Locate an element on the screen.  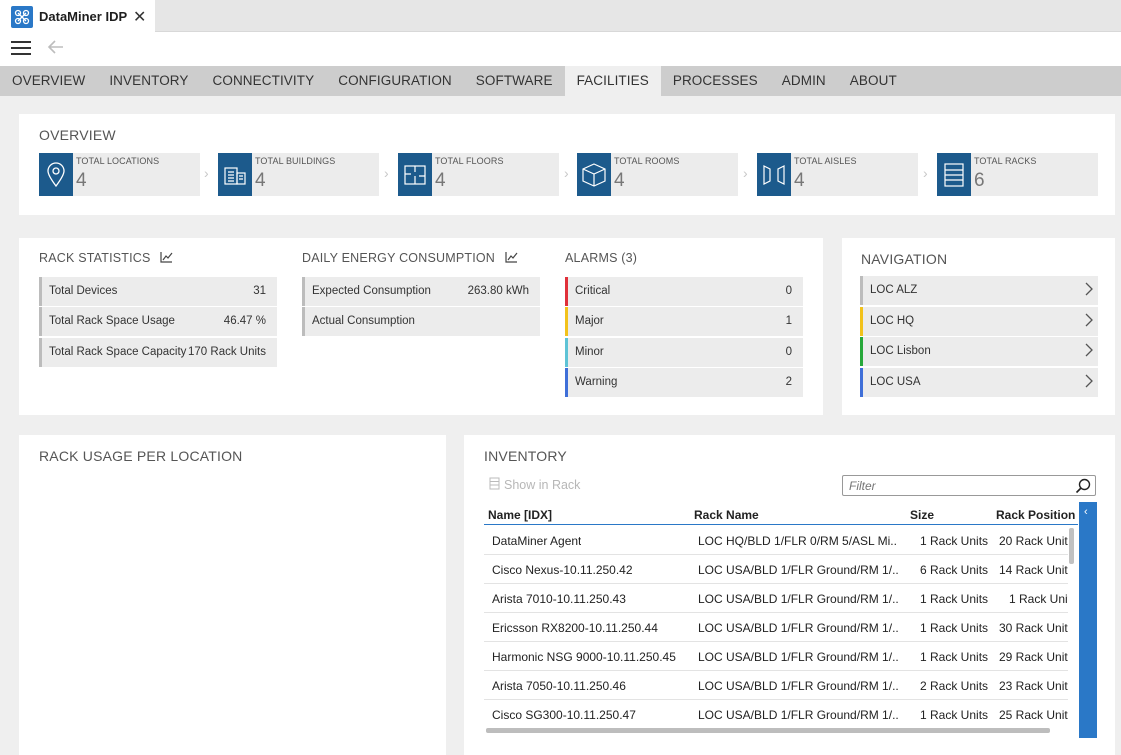
total-buildings-card: TOTAL BUILDINGS 4 is located at coordinates (298, 174).